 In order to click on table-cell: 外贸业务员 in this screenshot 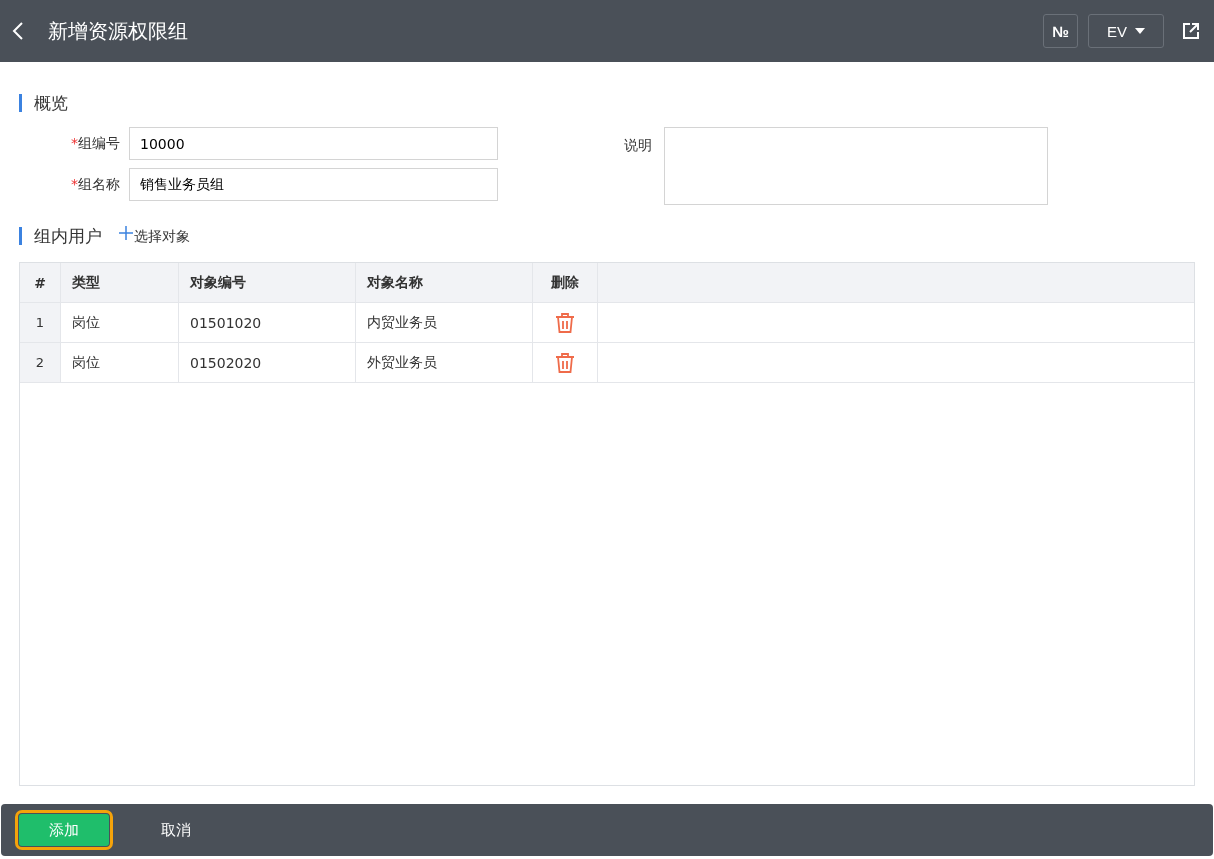, I will do `click(444, 362)`.